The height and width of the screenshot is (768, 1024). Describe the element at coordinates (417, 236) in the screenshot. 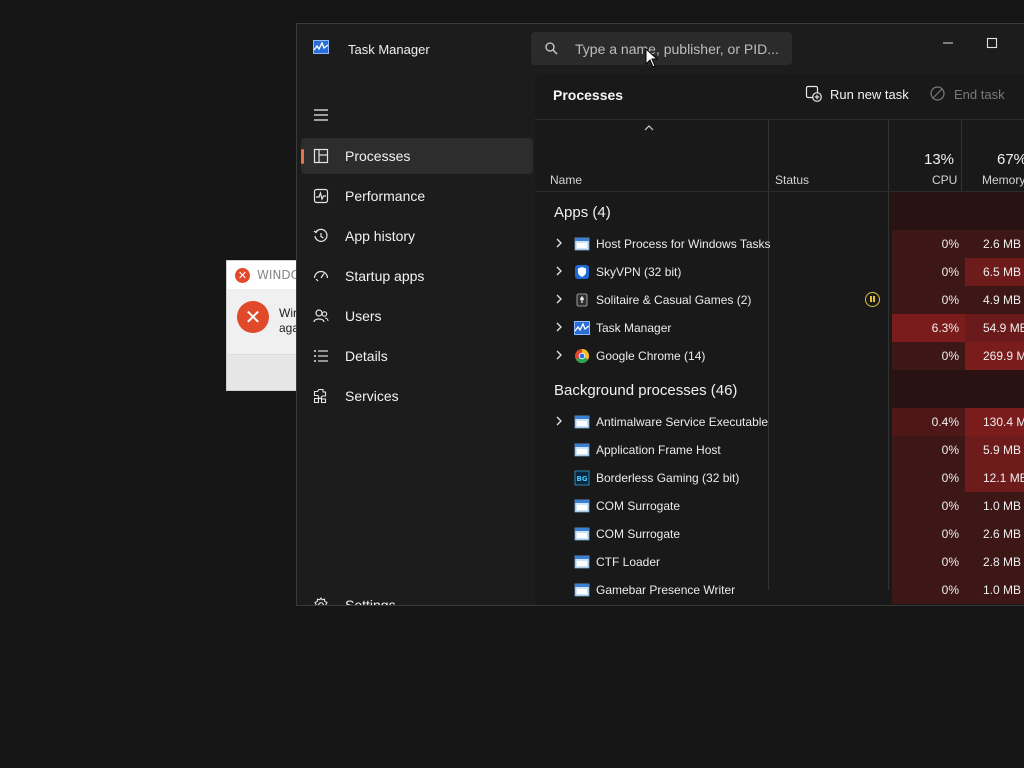

I see `sidebar-item-app-history: App history` at that location.